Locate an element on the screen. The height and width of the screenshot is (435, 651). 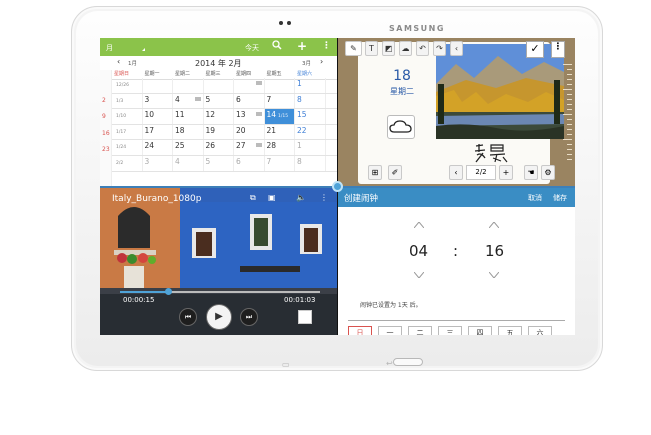
calendar-day-cell: 26 is located at coordinates (219, 147).